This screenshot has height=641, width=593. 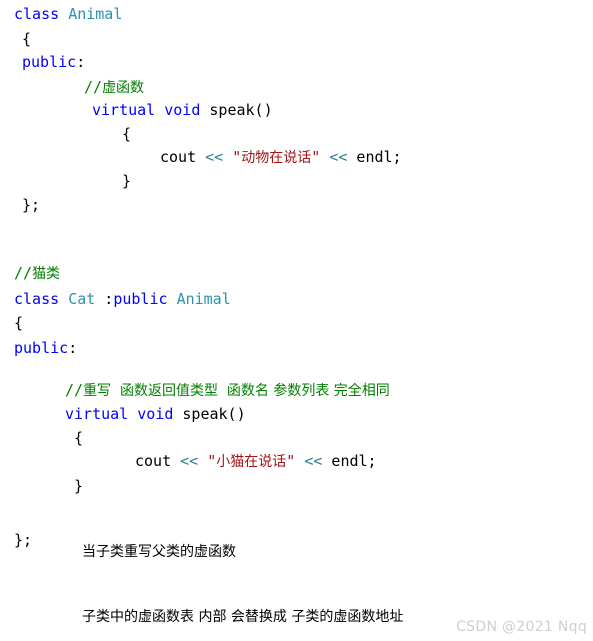 I want to click on code-line: class Cat :public Animal, so click(x=115, y=299).